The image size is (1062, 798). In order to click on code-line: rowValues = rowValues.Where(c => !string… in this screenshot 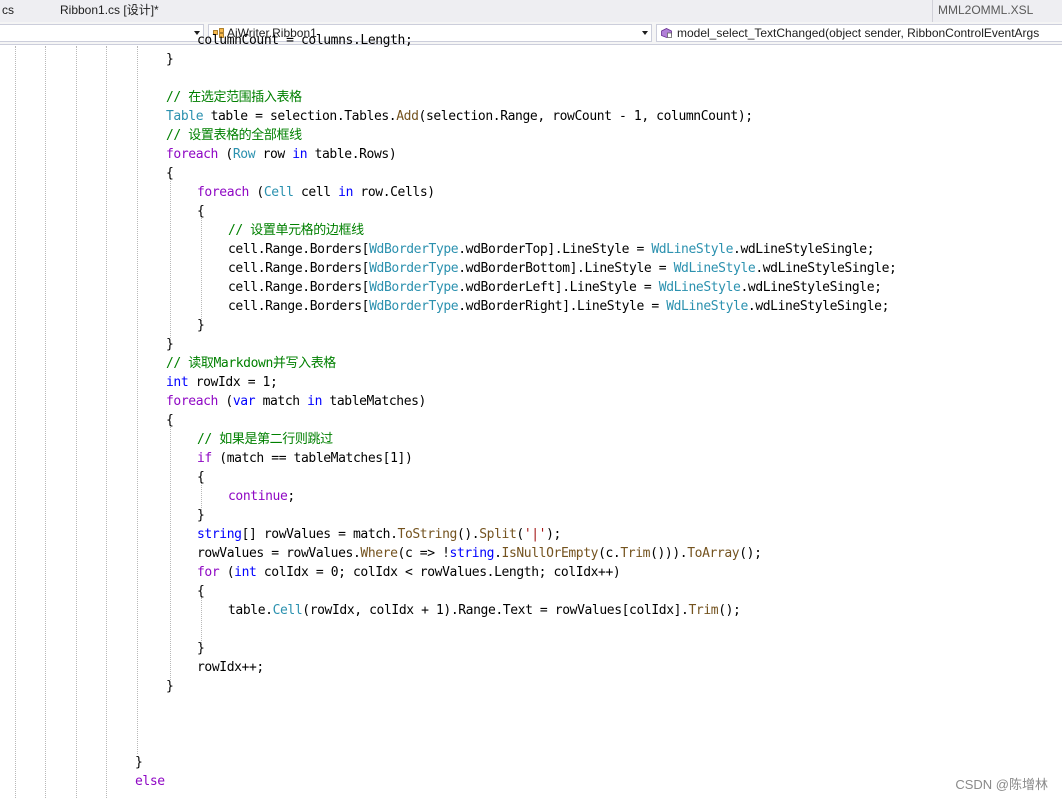, I will do `click(479, 553)`.